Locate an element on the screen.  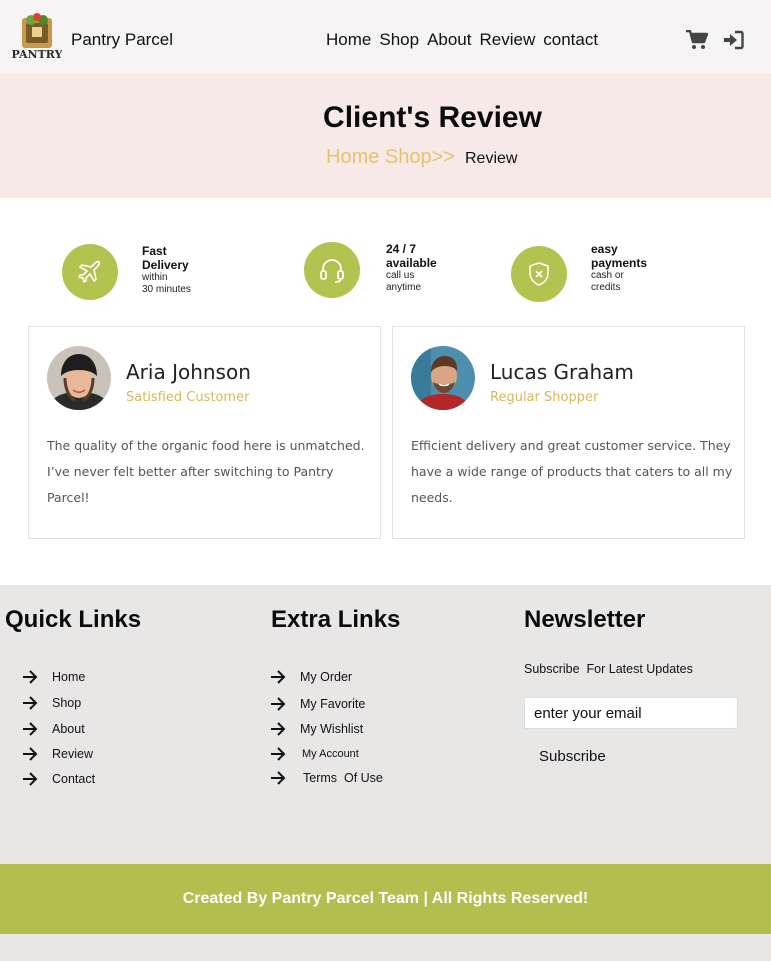
reviewer-name: Lucas Graham is located at coordinates (562, 372).